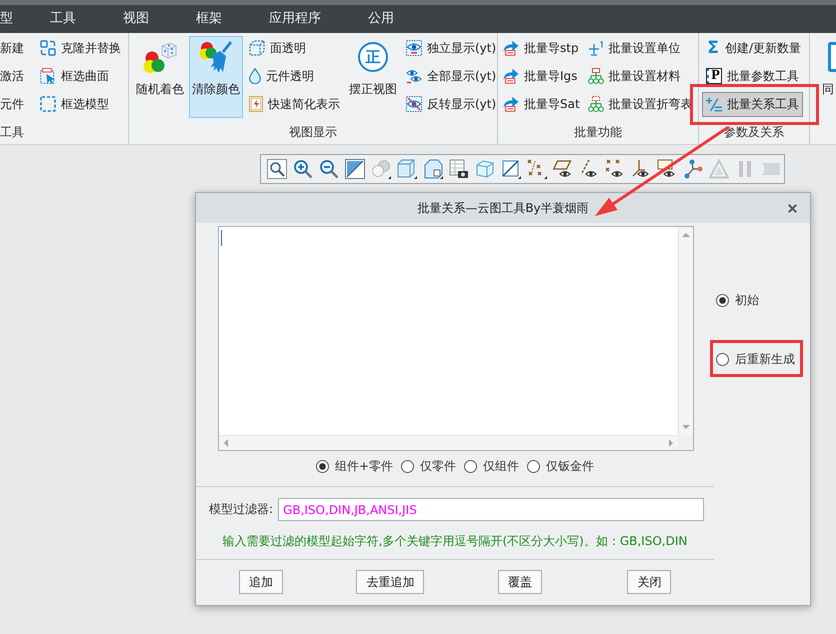 This screenshot has width=836, height=634. What do you see at coordinates (634, 76) in the screenshot?
I see `ribbon-button: 批量设置材料` at bounding box center [634, 76].